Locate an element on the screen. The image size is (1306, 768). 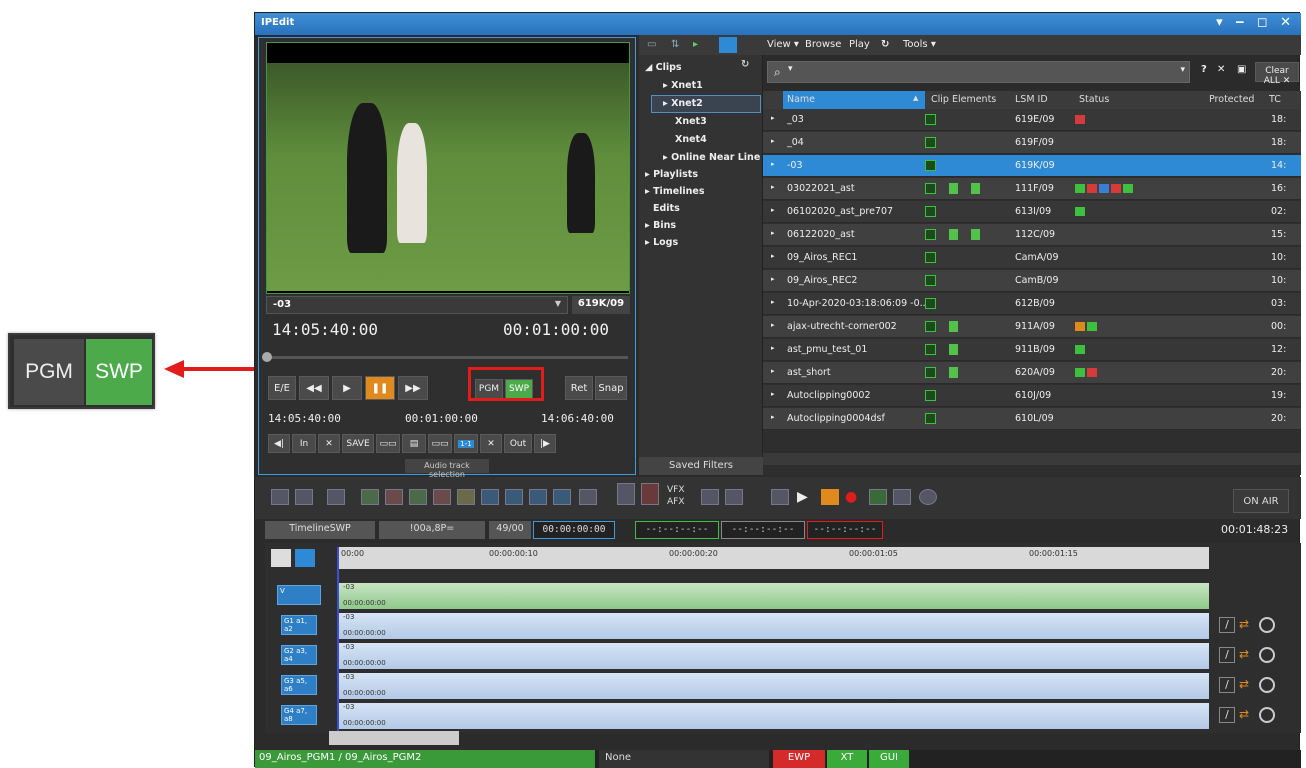
menu-view: View ▾ is located at coordinates (783, 44).